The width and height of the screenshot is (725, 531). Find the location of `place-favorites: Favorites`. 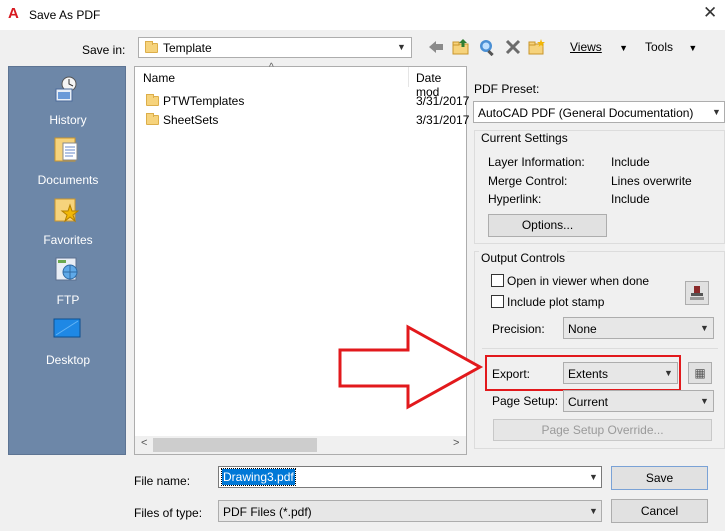

place-favorites: Favorites is located at coordinates (68, 225).